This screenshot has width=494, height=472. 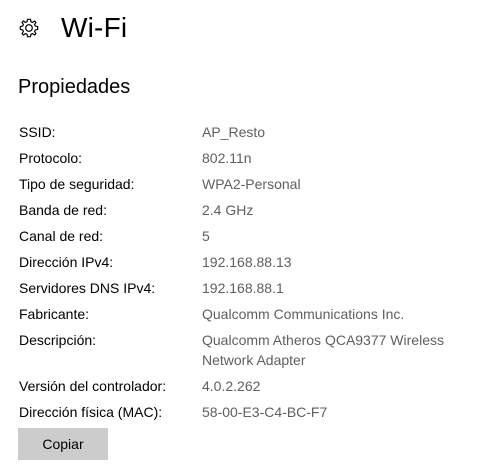 What do you see at coordinates (63, 210) in the screenshot?
I see `property-label: Banda de red:` at bounding box center [63, 210].